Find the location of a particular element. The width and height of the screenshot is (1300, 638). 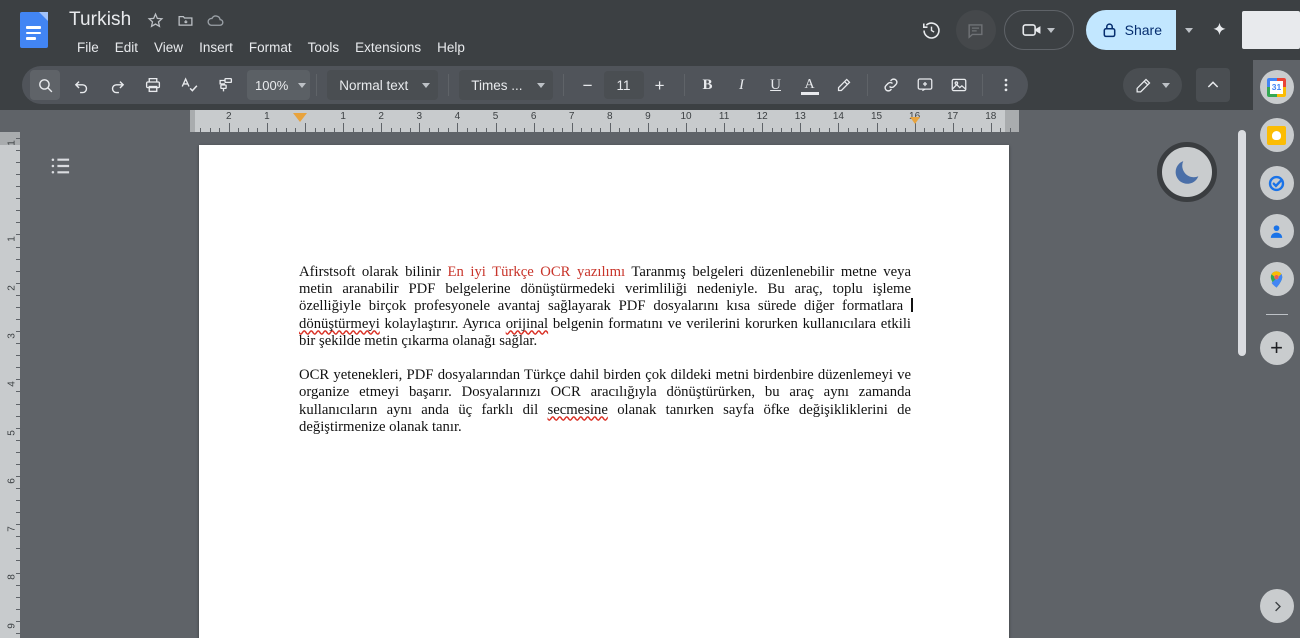

docs-logo-lines is located at coordinates (33, 34).